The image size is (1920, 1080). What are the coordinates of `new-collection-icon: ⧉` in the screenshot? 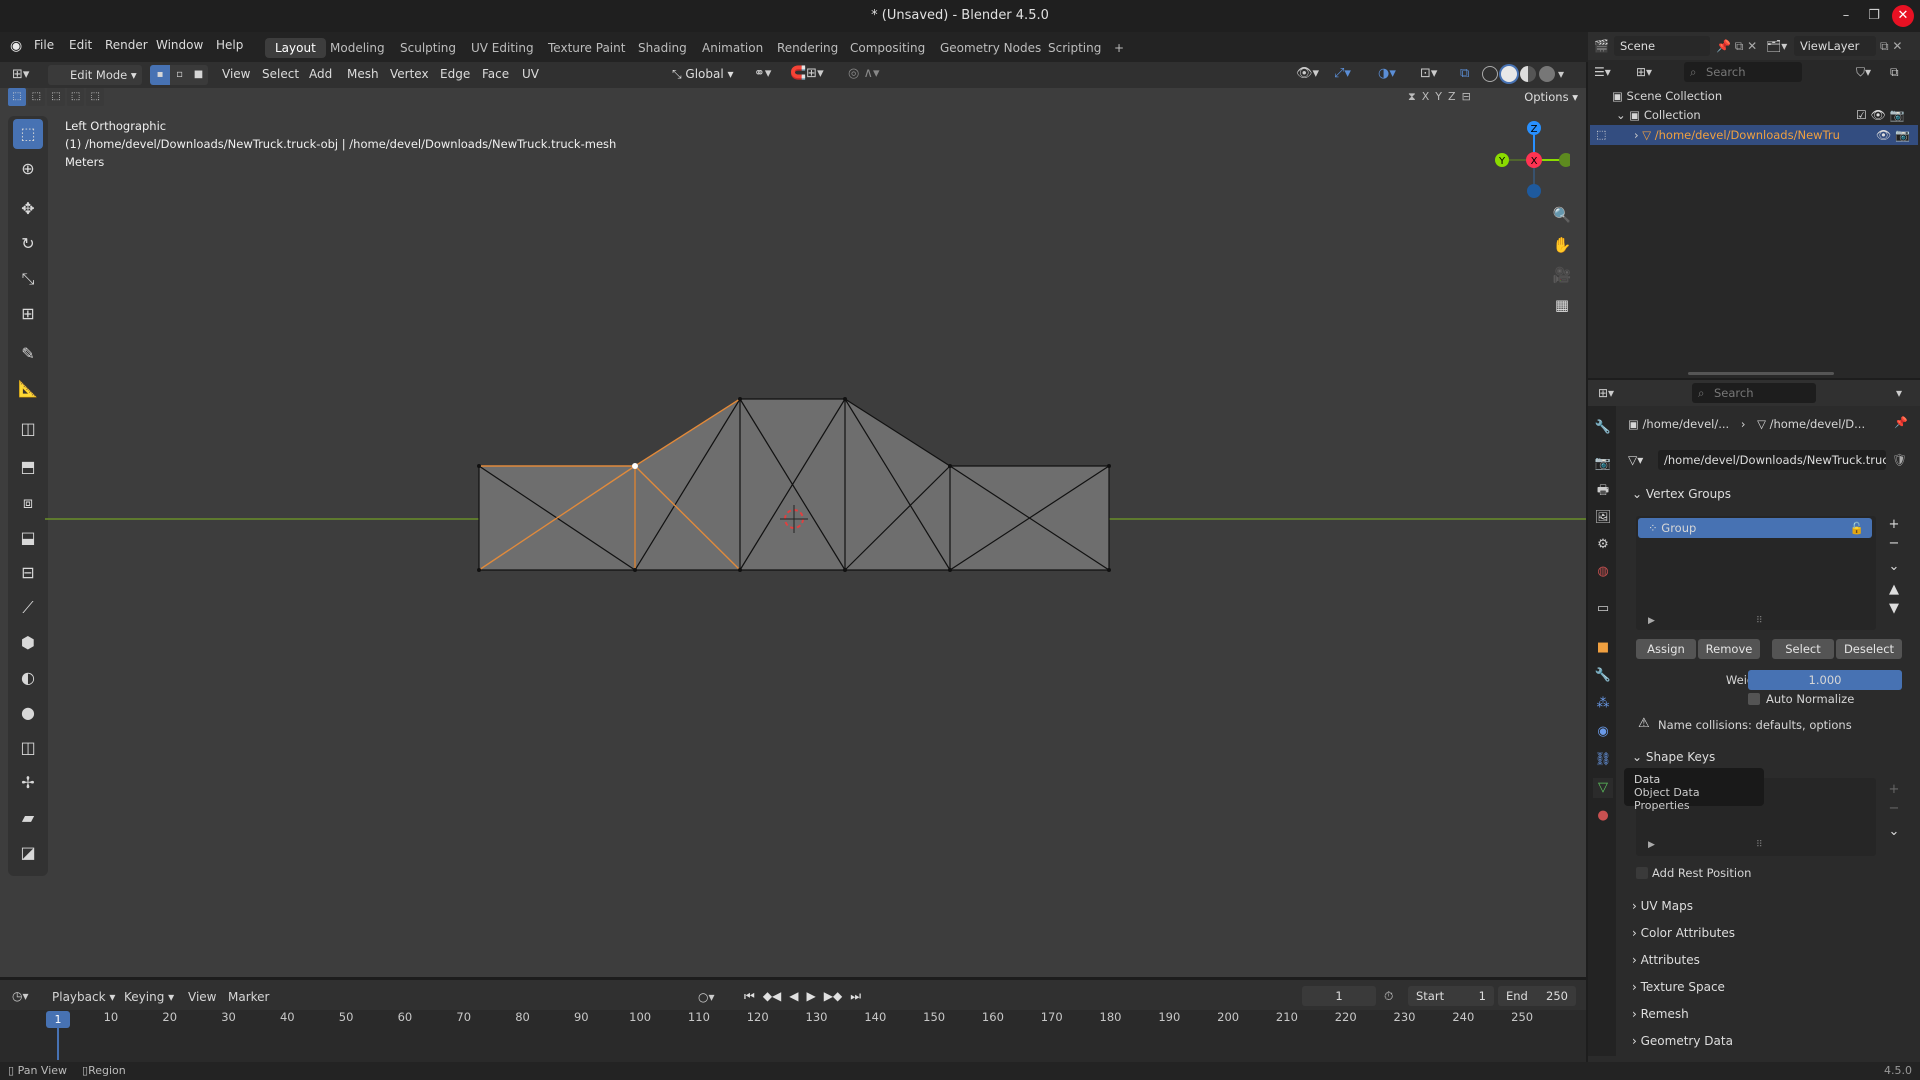 It's located at (1902, 72).